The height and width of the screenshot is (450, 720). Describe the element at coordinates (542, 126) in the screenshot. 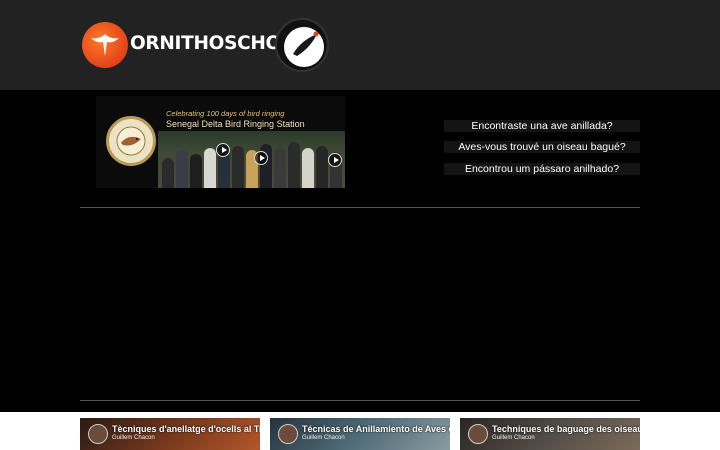

I see `link-spanish-ringed-bird: Encontraste una ave anillada?` at that location.